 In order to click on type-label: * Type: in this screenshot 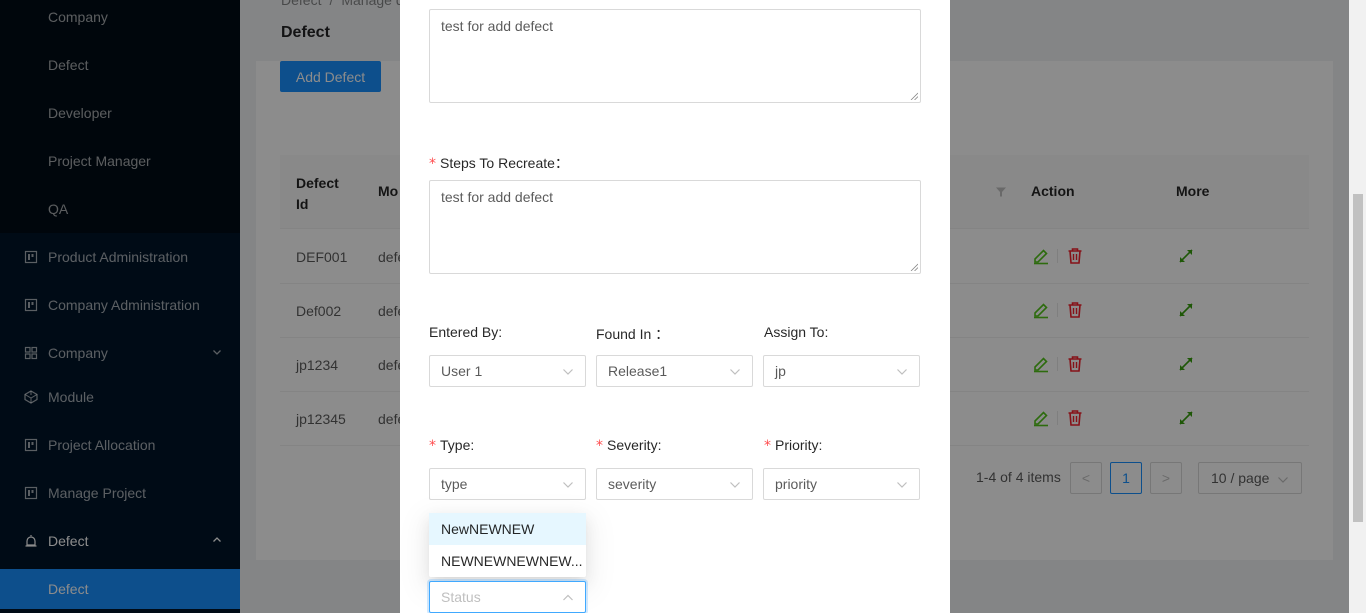, I will do `click(451, 445)`.